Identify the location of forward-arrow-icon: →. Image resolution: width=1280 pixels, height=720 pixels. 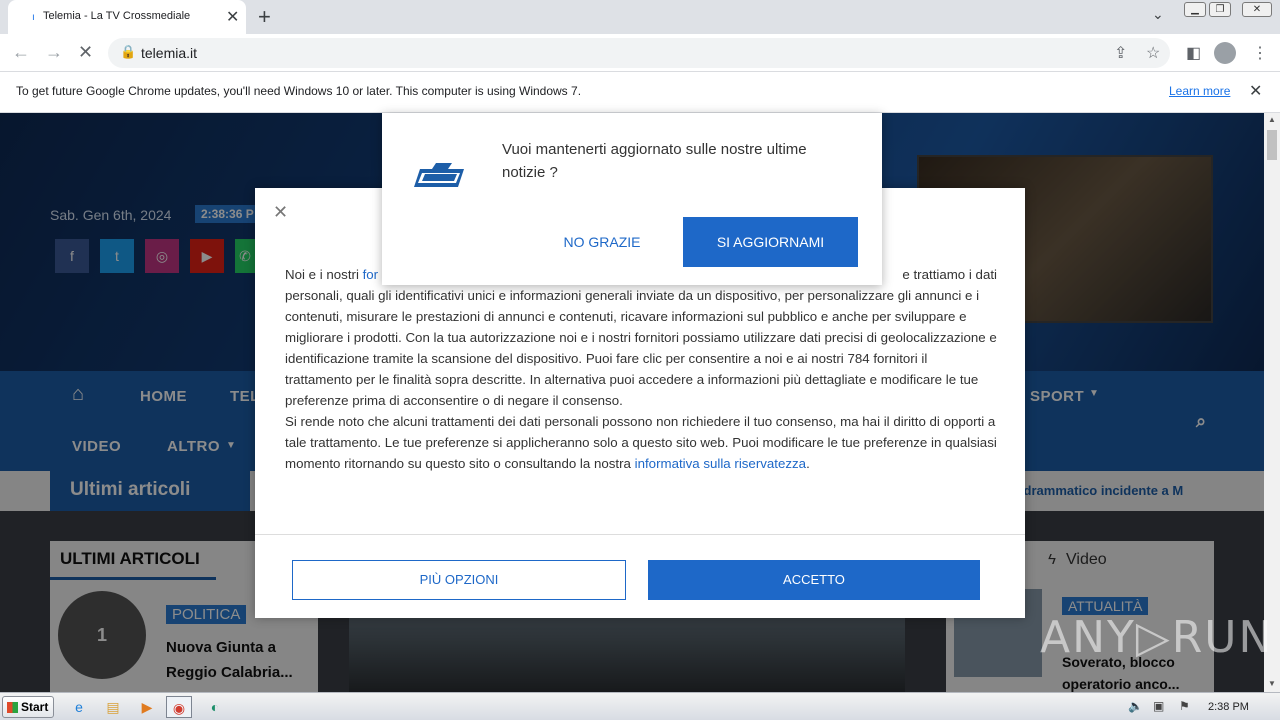
(54, 52).